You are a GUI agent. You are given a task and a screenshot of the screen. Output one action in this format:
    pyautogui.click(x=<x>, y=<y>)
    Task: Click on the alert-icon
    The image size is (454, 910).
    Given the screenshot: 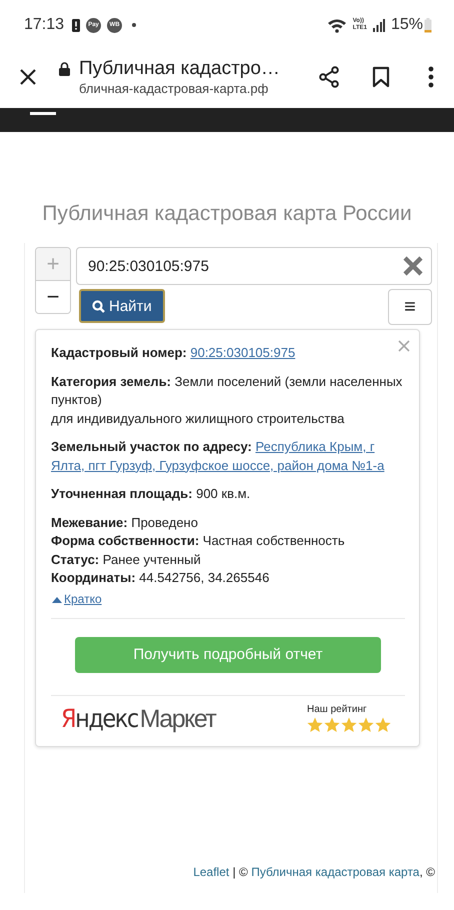 What is the action you would take?
    pyautogui.click(x=76, y=25)
    